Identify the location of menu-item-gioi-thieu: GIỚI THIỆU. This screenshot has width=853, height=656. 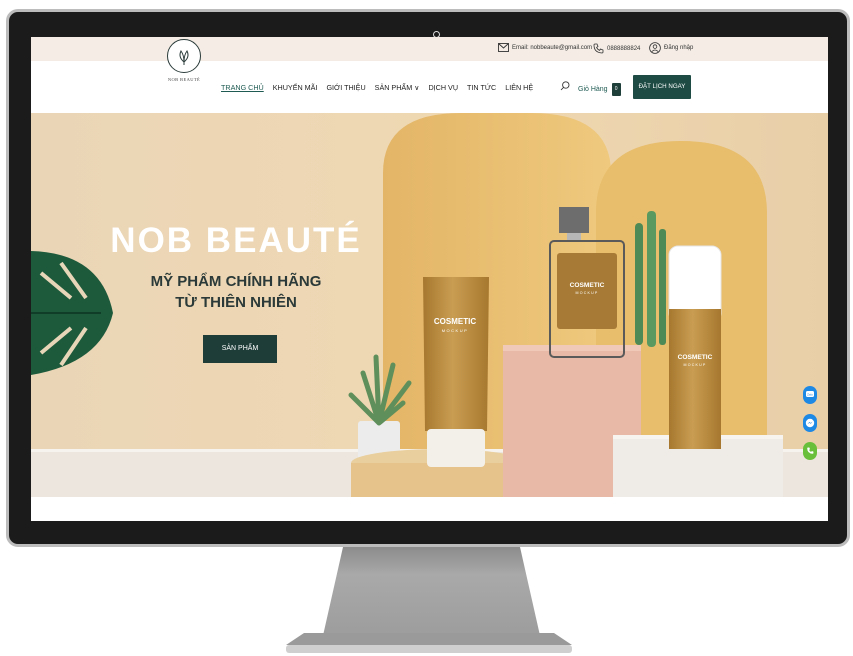
(345, 87).